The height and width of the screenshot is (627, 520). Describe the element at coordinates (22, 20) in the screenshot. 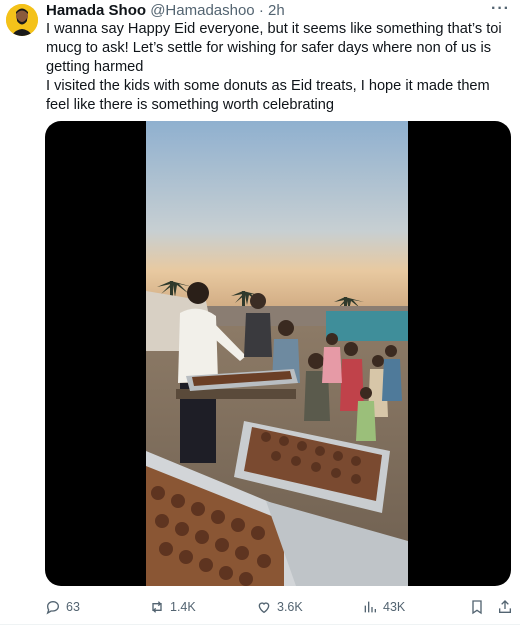

I see `avatar` at that location.